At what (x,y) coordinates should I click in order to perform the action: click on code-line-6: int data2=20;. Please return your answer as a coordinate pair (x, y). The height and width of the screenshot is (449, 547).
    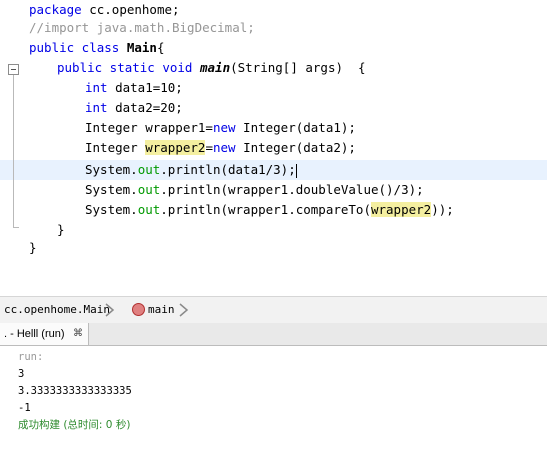
    Looking at the image, I should click on (134, 107).